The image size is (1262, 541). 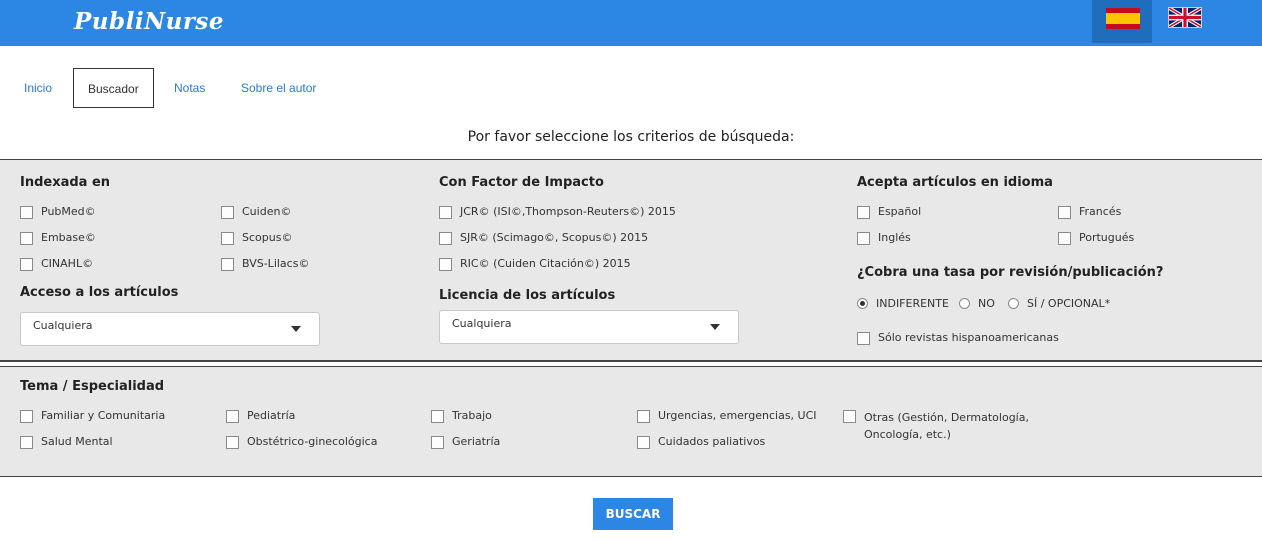 I want to click on uk-flag-icon, so click(x=1185, y=17).